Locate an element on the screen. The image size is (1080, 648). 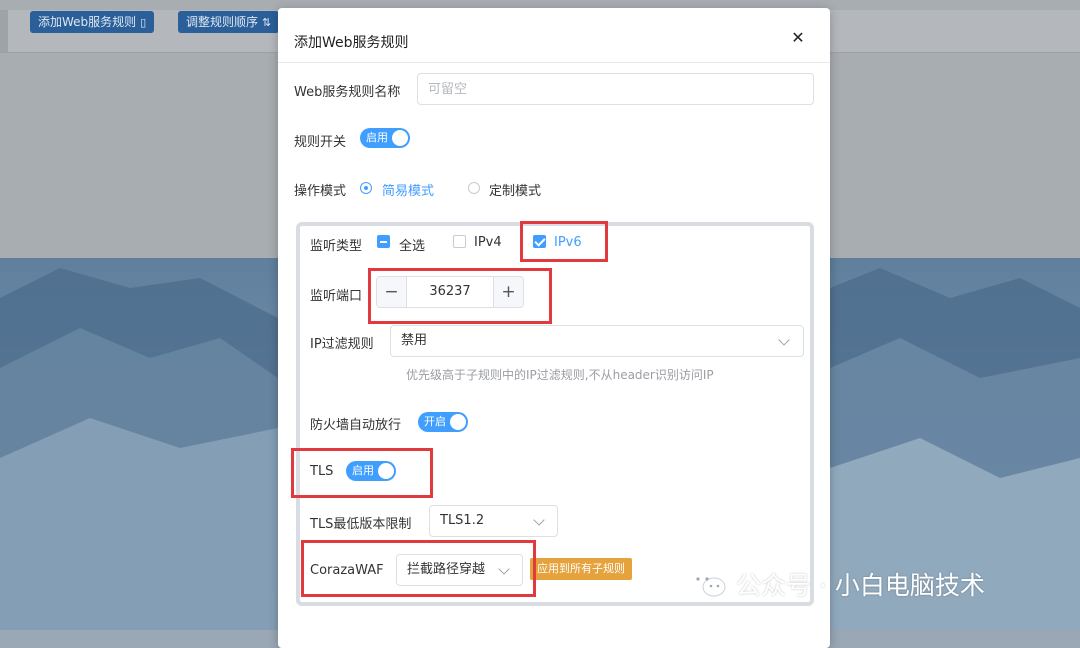
listen-type-label: 监听类型 is located at coordinates (336, 246).